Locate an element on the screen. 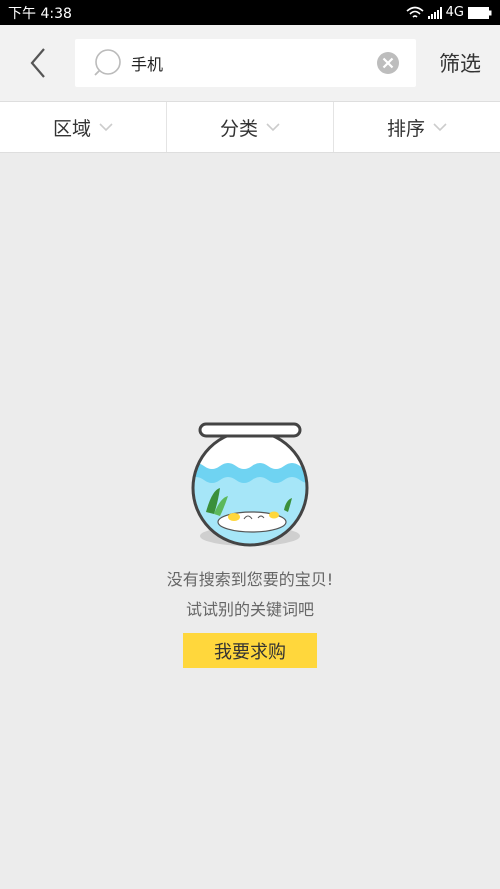 This screenshot has width=500, height=889. search-icon is located at coordinates (107, 62).